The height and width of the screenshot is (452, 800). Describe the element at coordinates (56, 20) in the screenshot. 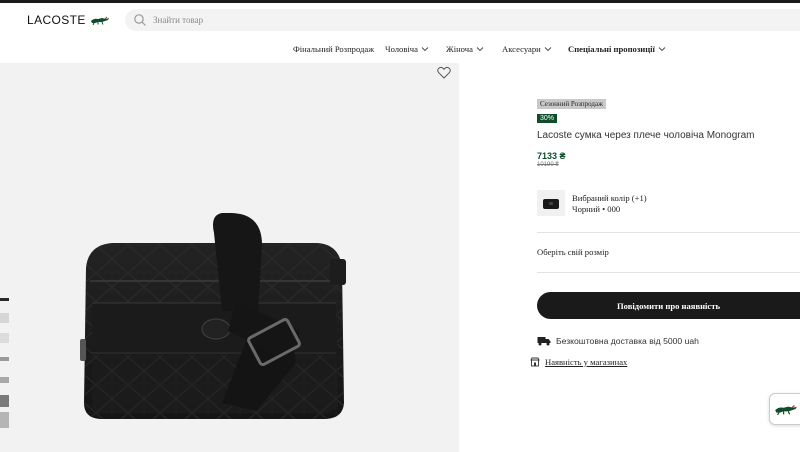

I see `logo-text: LACOSTE` at that location.